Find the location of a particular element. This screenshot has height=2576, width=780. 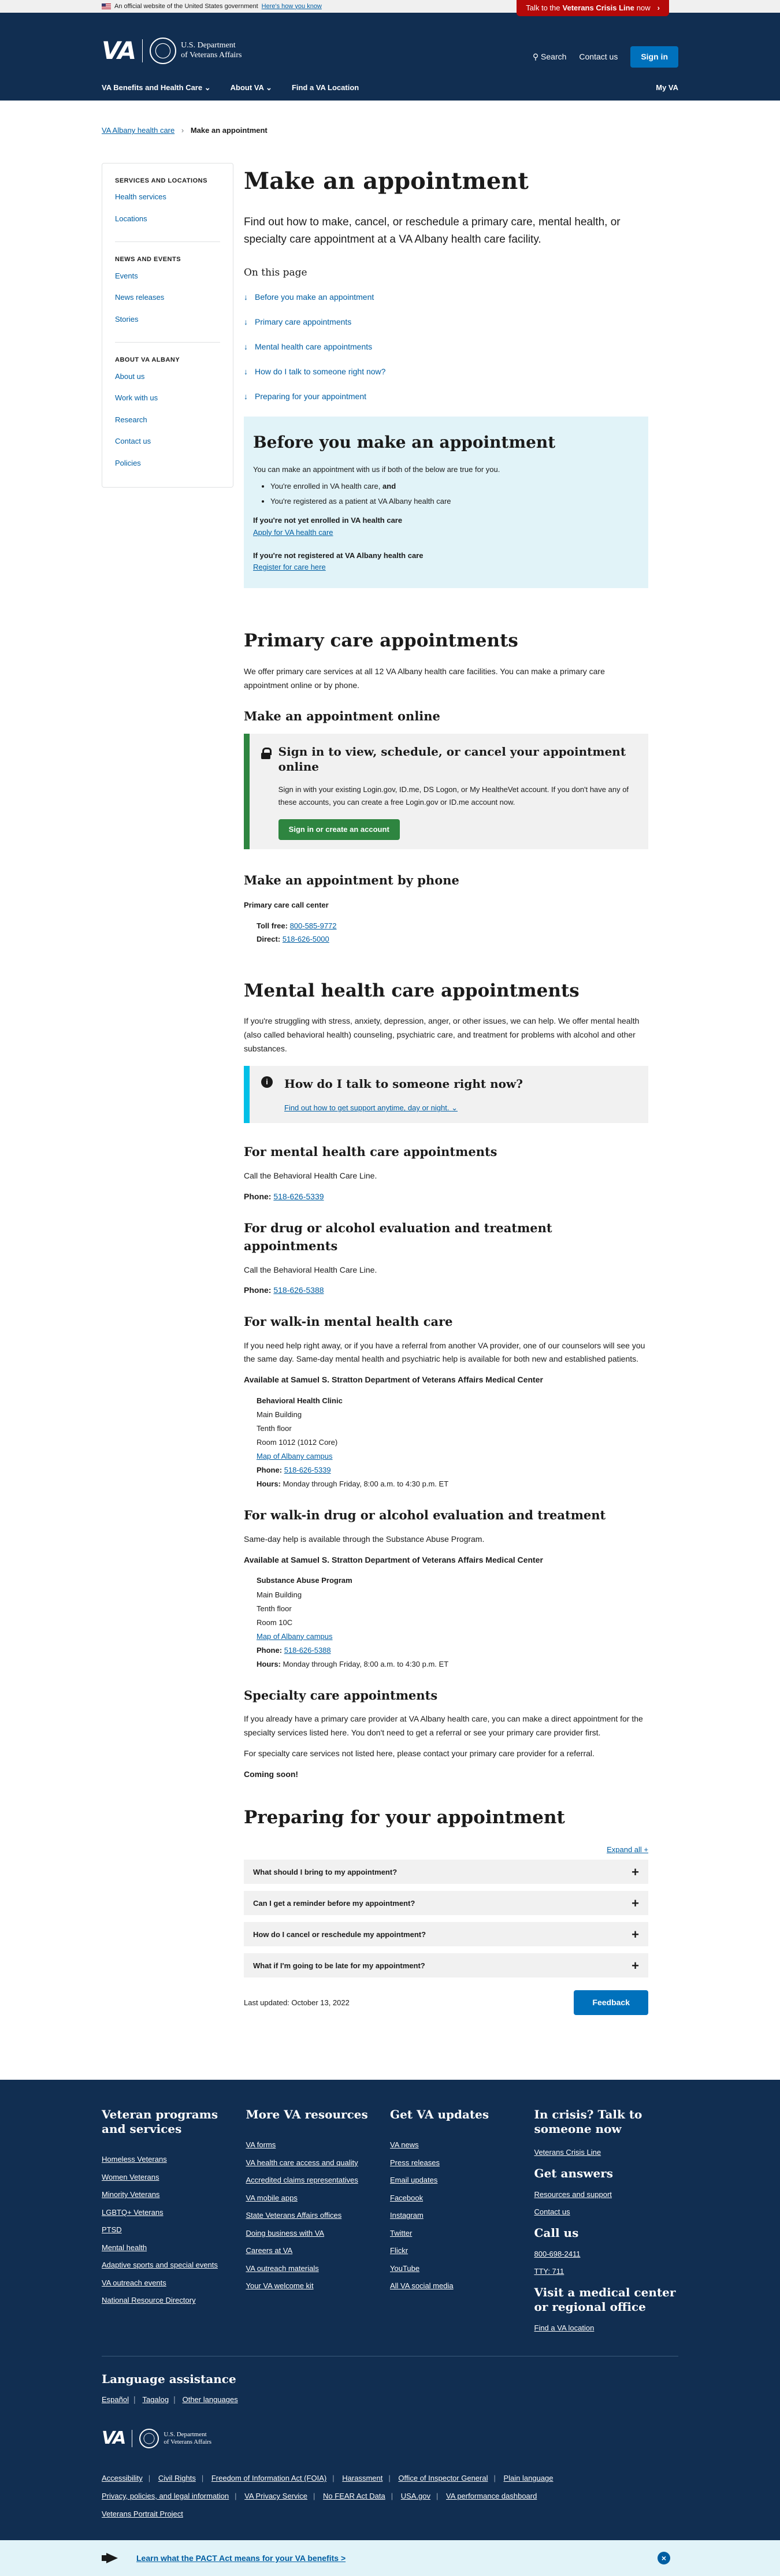

toll-free-phone-link: 800-585-9772 is located at coordinates (313, 925).